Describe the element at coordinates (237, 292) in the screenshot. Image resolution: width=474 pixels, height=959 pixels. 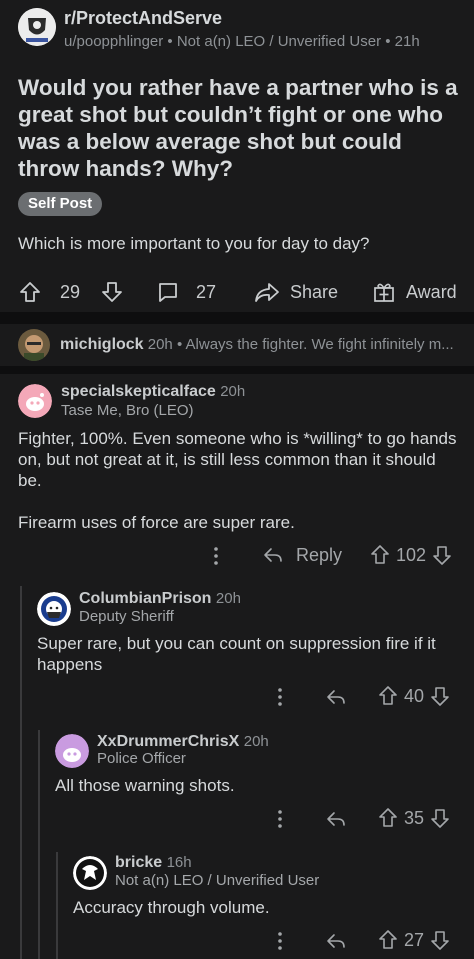
I see `post-actions: 29 27 Share Award` at that location.